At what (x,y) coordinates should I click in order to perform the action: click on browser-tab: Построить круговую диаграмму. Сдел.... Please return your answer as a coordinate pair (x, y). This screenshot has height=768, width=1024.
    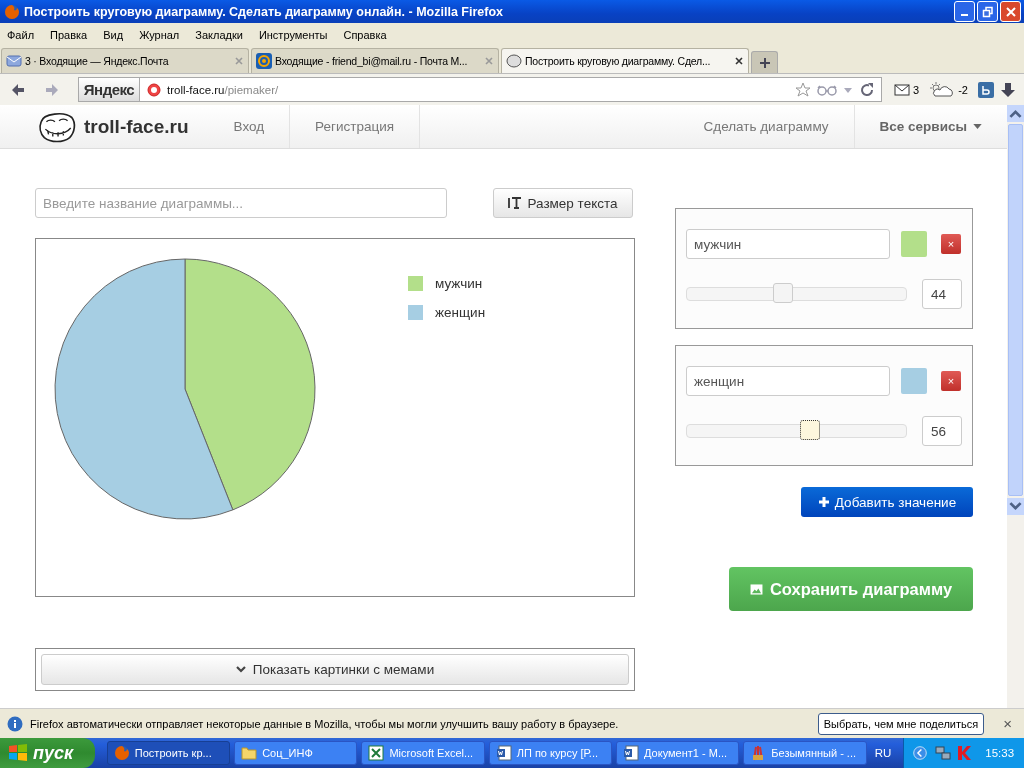
    Looking at the image, I should click on (625, 60).